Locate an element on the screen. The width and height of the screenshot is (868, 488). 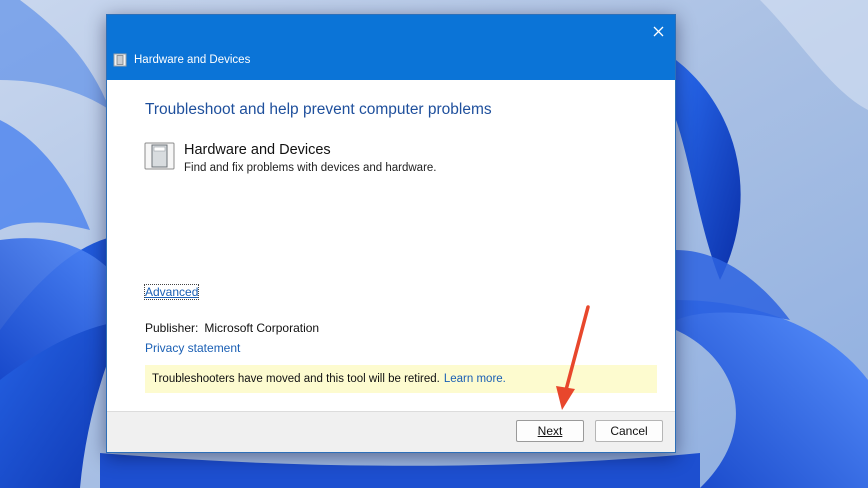
publisher-row: Publisher: Microsoft Corporation is located at coordinates (232, 328).